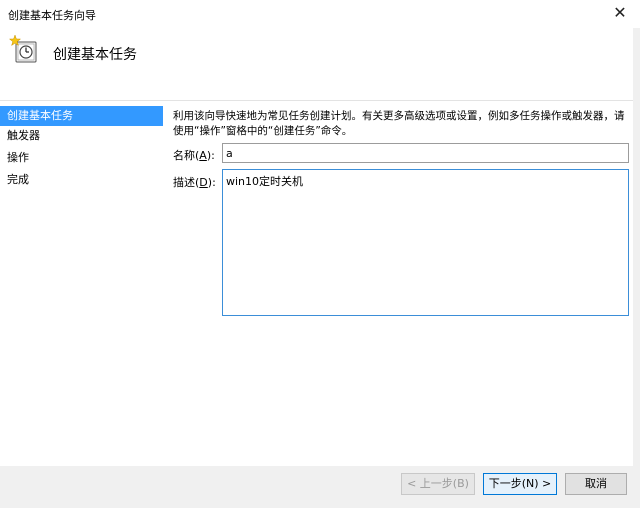 The height and width of the screenshot is (508, 640). Describe the element at coordinates (210, 155) in the screenshot. I see `name-label-end: ):` at that location.